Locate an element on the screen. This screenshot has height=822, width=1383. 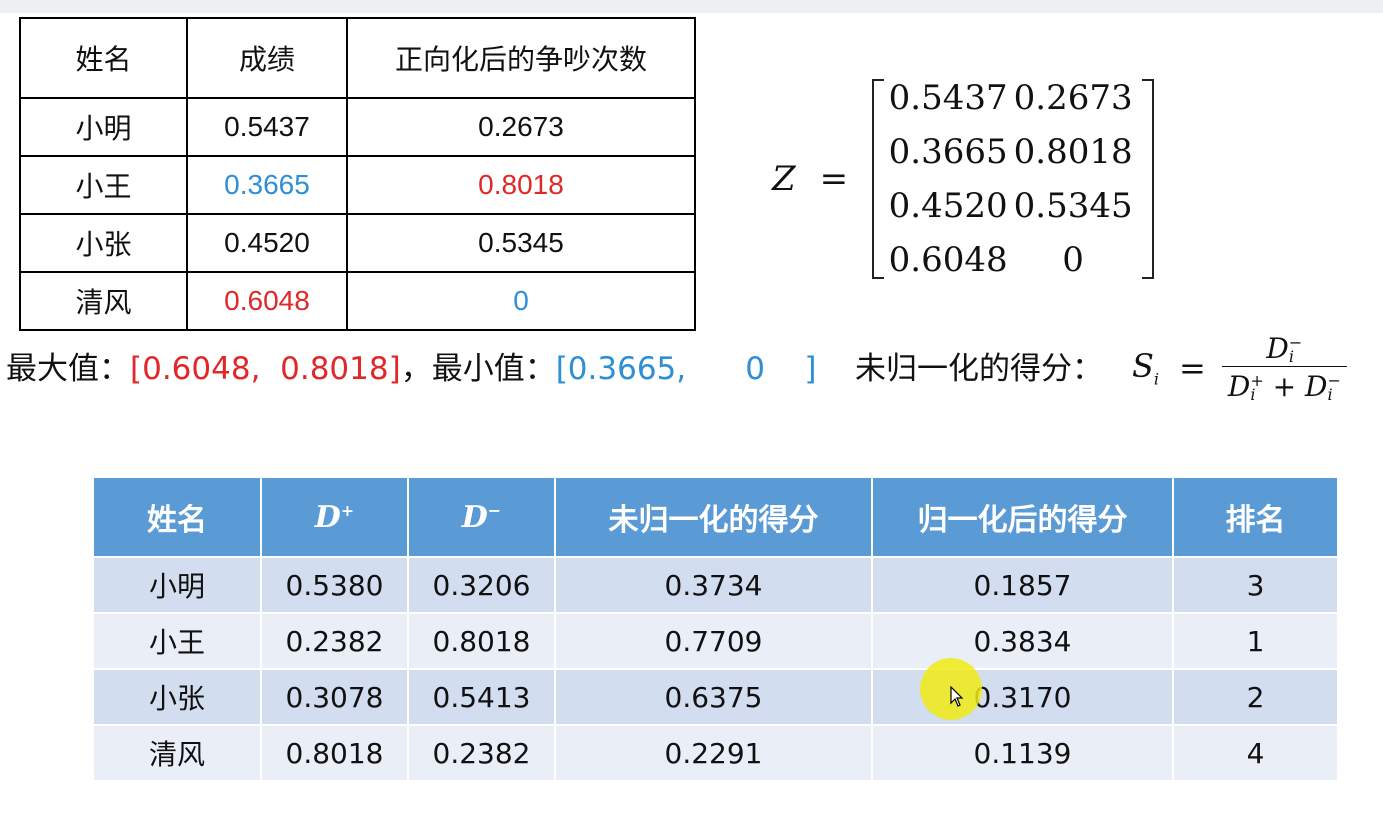
cell-raw: 0.7709 is located at coordinates (713, 641).